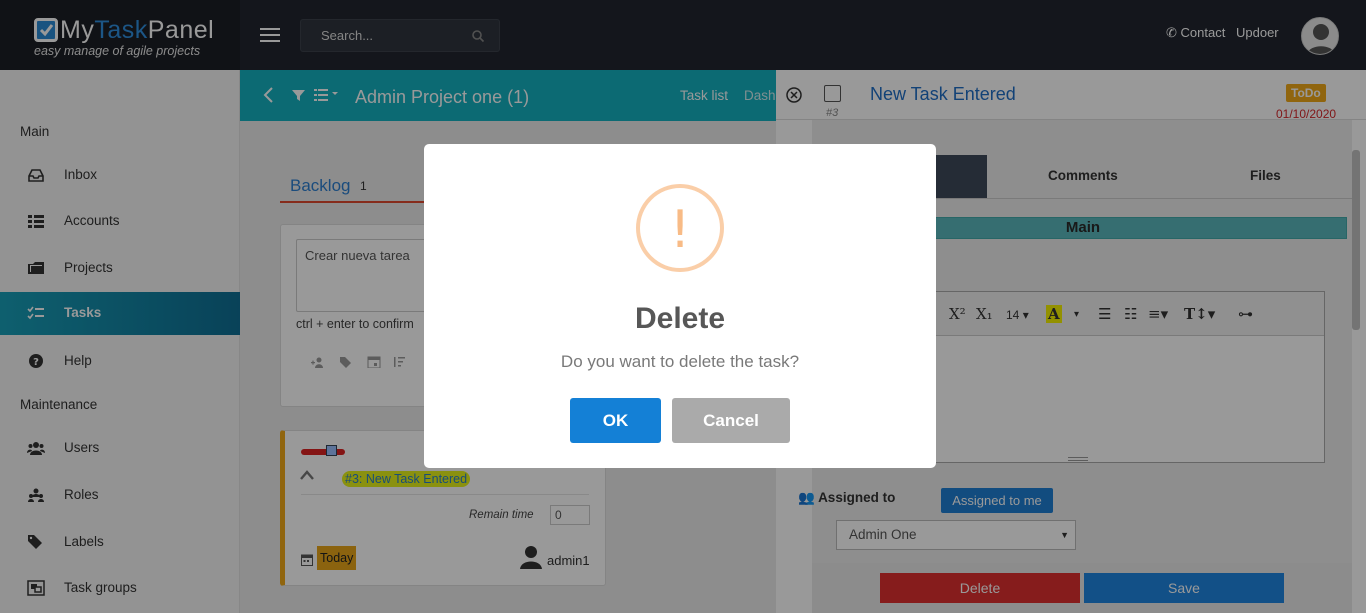 Image resolution: width=1366 pixels, height=613 pixels. Describe the element at coordinates (615, 420) in the screenshot. I see `ok-button: OK` at that location.